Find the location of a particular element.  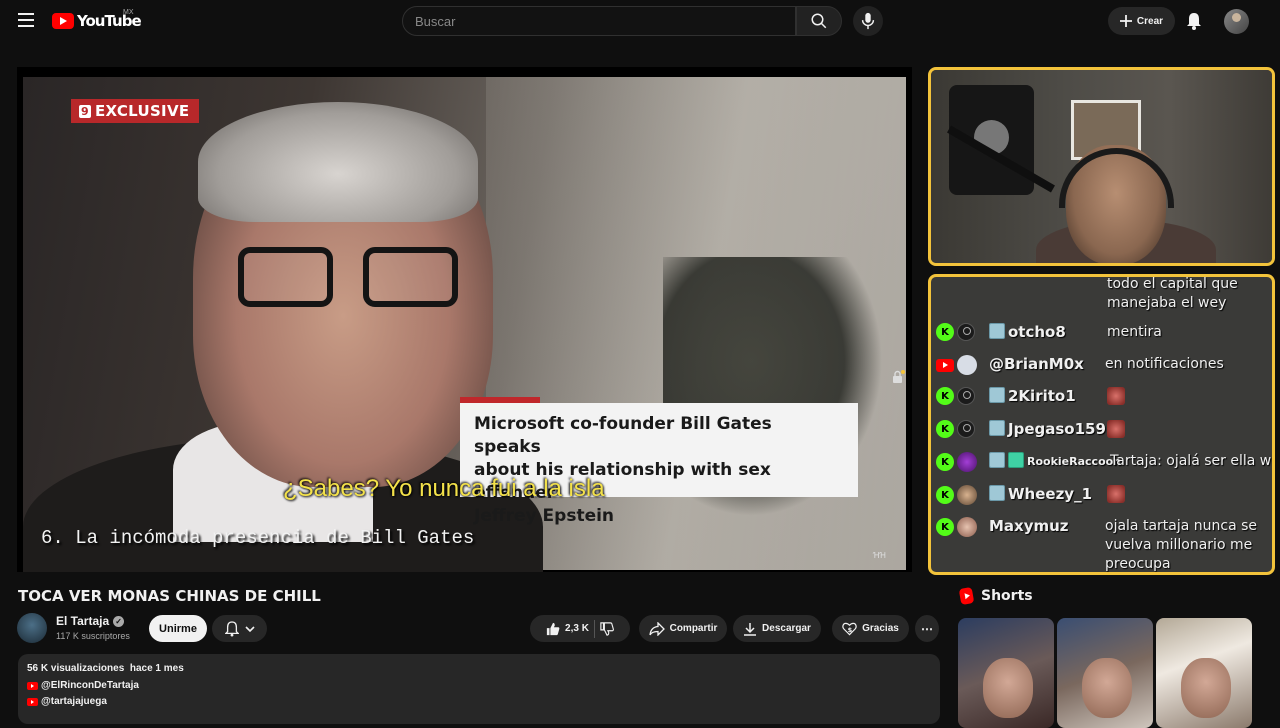

search-box is located at coordinates (599, 21).